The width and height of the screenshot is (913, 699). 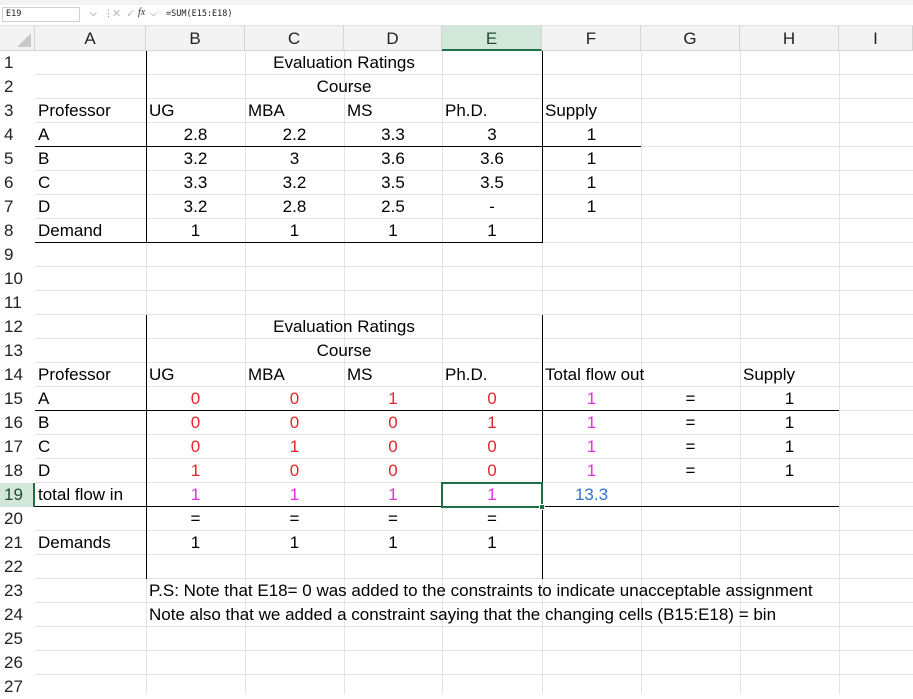 I want to click on header-cell: Total flow out, so click(x=641, y=375).